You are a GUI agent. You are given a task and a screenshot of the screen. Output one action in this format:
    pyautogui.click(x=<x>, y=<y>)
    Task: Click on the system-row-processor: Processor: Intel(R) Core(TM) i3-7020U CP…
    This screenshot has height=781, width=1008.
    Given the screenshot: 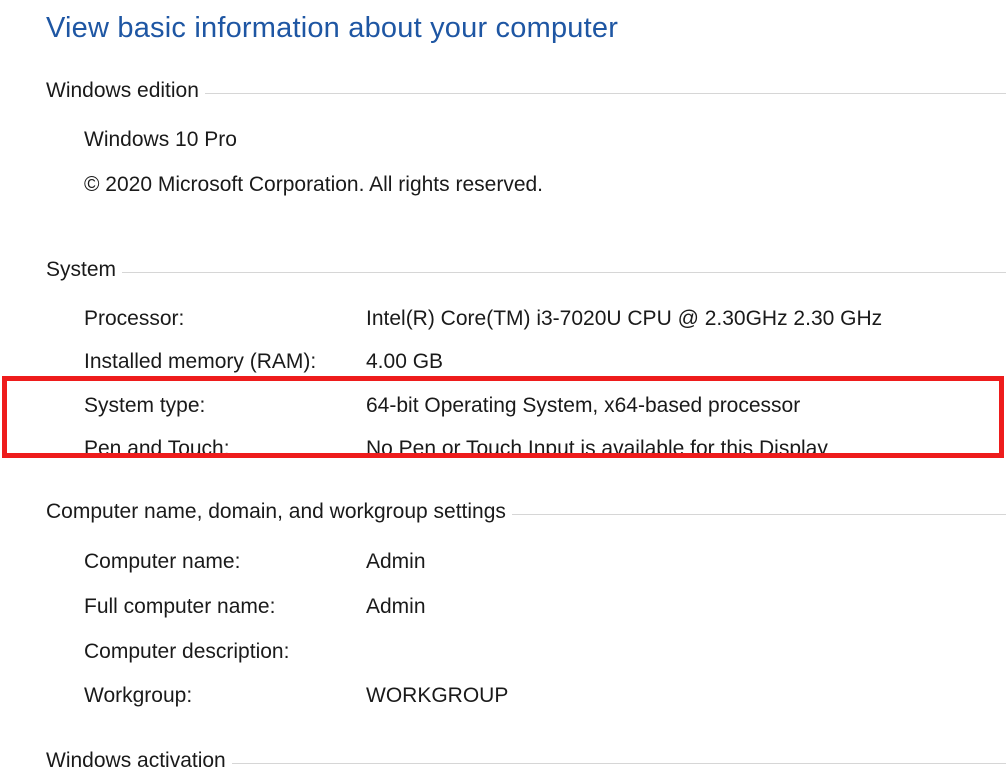 What is the action you would take?
    pyautogui.click(x=541, y=319)
    